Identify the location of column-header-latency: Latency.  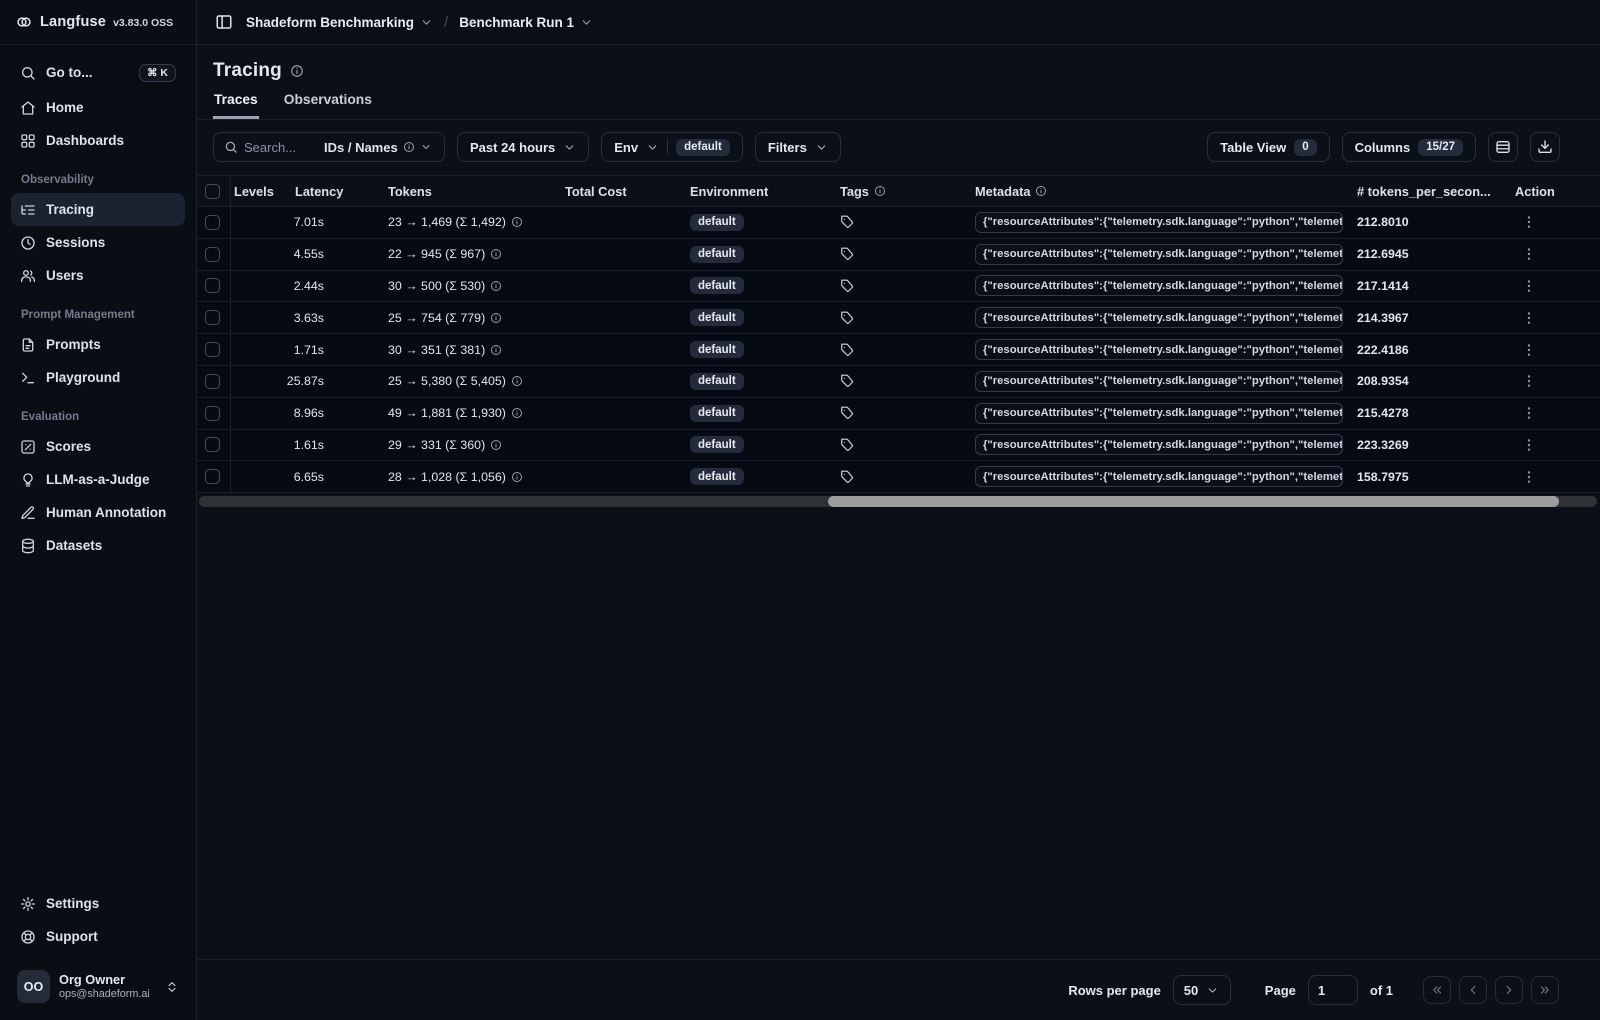
(330, 191).